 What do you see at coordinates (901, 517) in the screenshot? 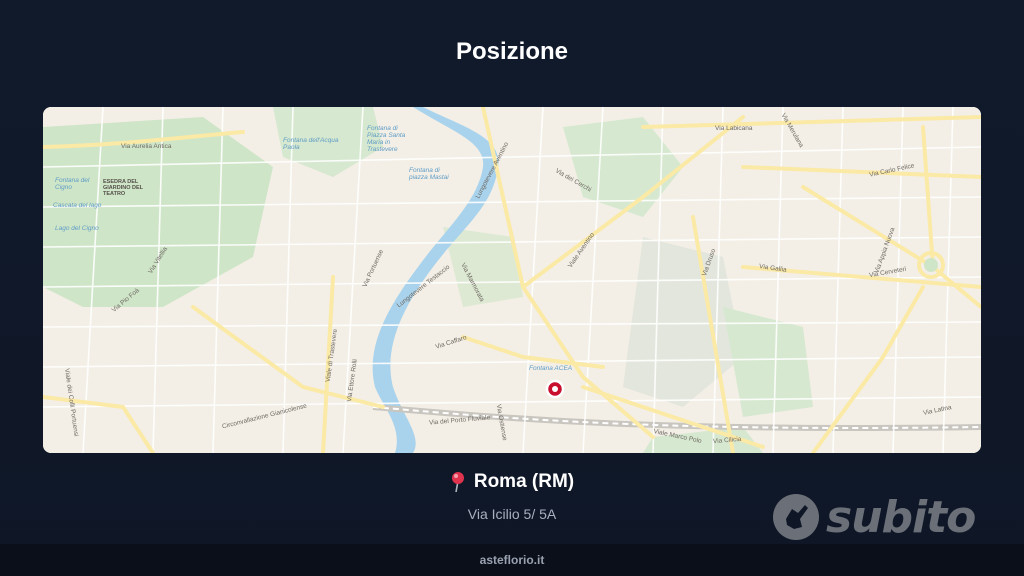
I see `subito-wordmark: subito` at bounding box center [901, 517].